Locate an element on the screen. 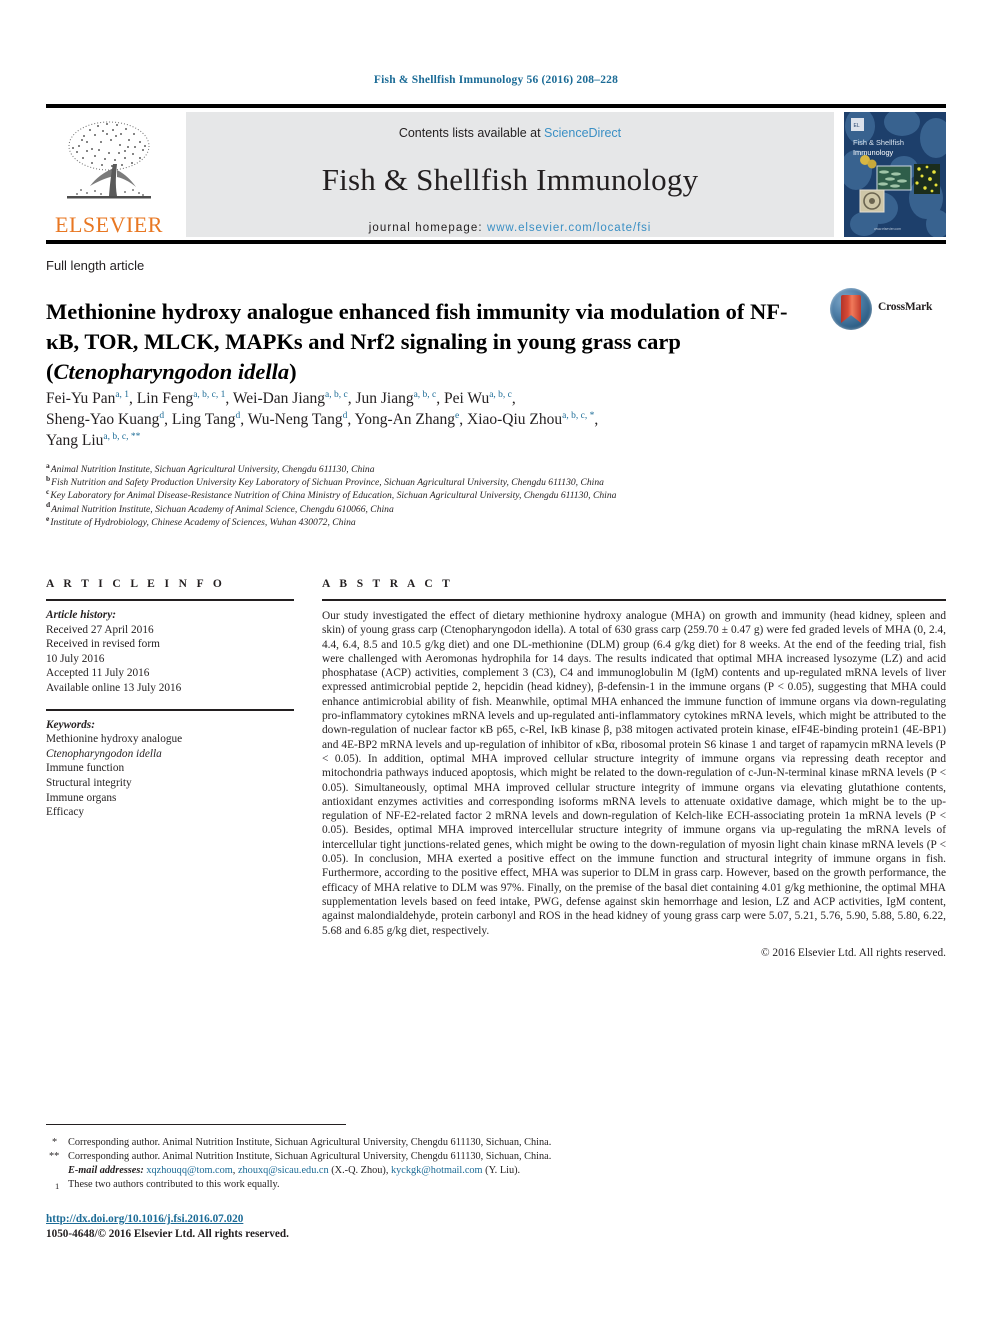 The height and width of the screenshot is (1323, 992). email-link-3: kyckgk@hotmail.com is located at coordinates (437, 1170).